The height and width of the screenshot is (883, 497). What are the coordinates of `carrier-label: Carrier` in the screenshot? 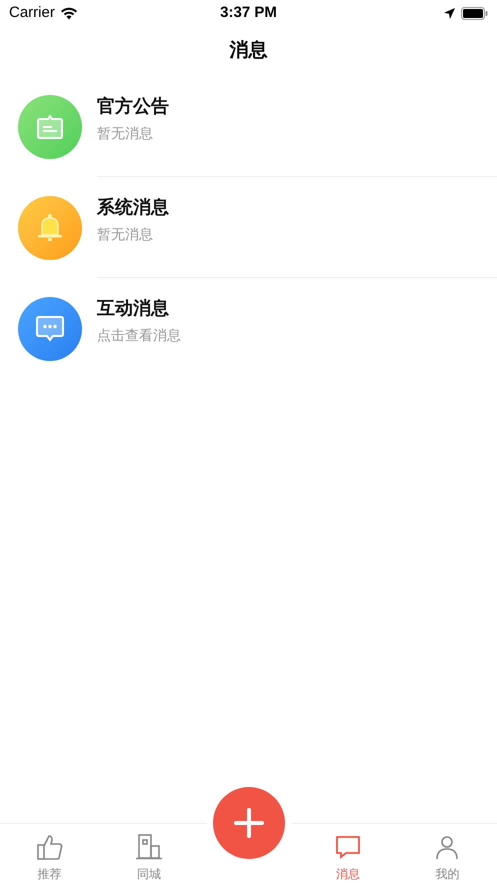 It's located at (32, 12).